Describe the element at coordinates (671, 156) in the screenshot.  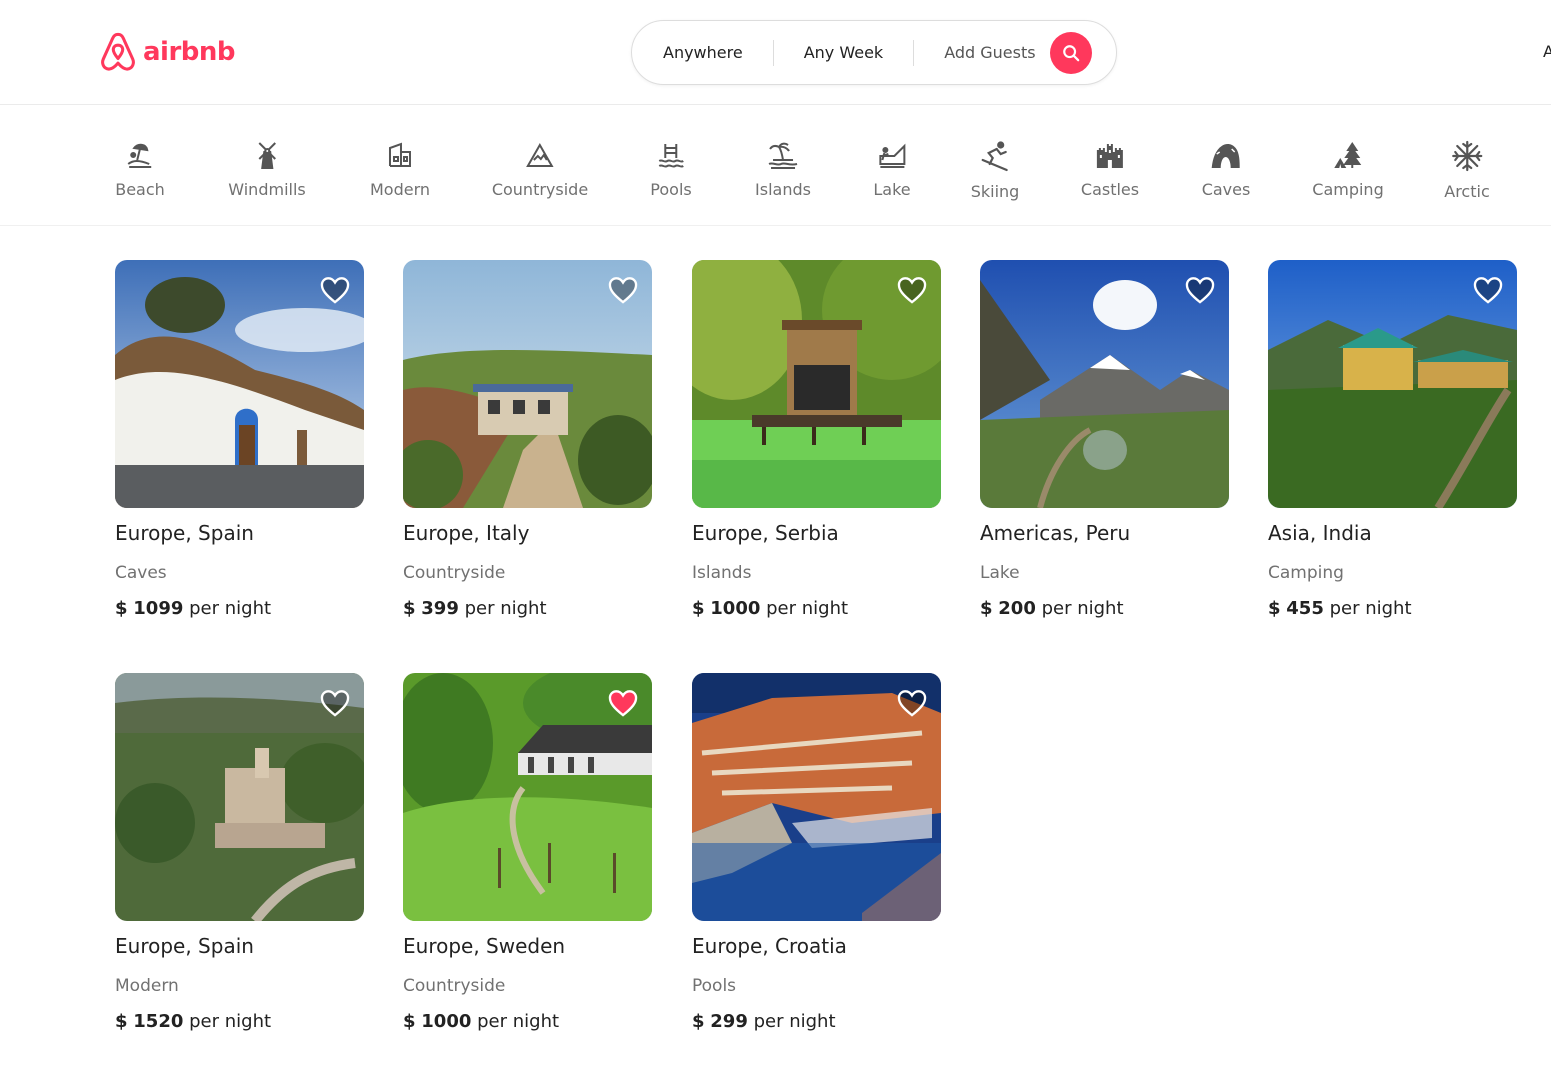
I see `pool-icon` at that location.